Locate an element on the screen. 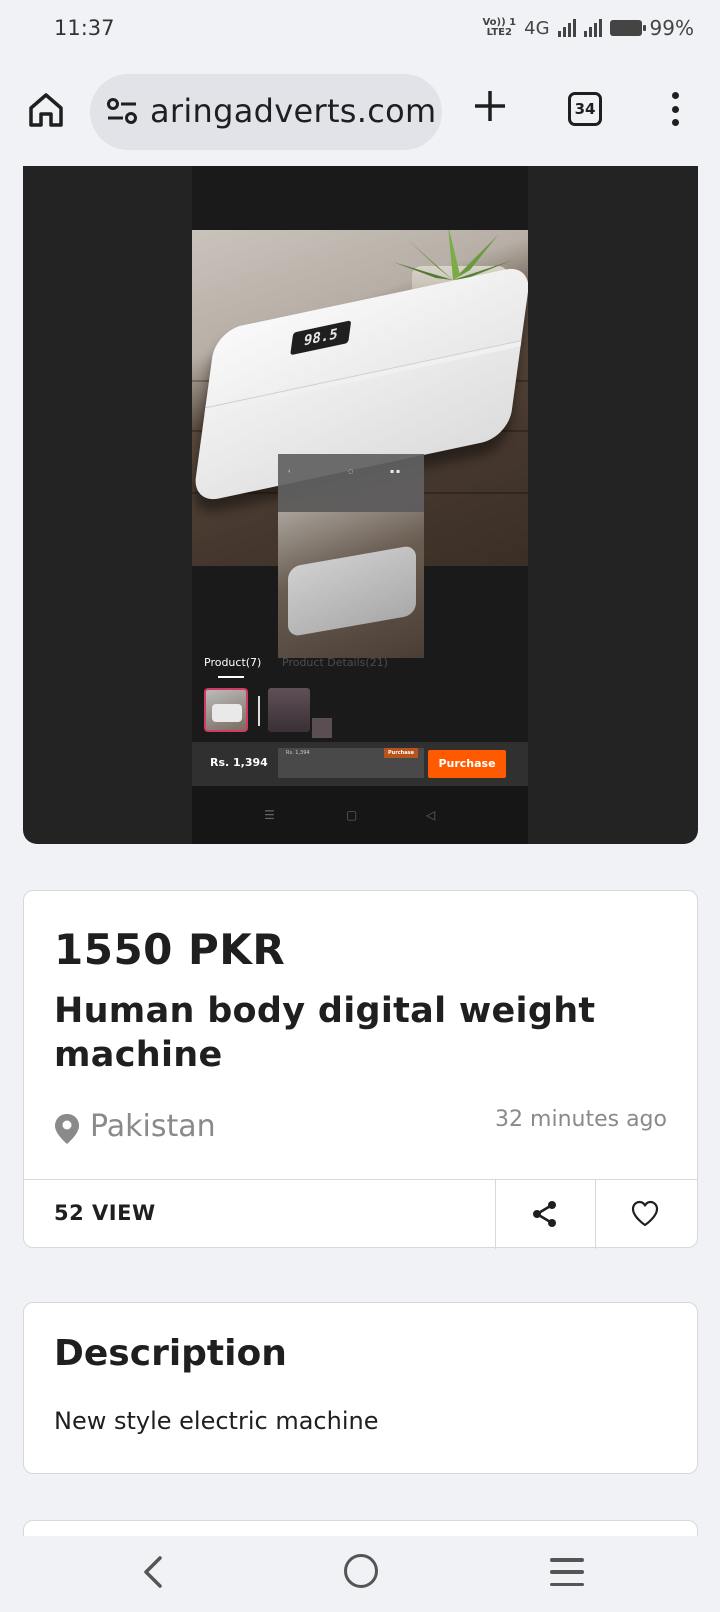 The image size is (720, 1612). url-text: aringadverts.com is located at coordinates (293, 111).